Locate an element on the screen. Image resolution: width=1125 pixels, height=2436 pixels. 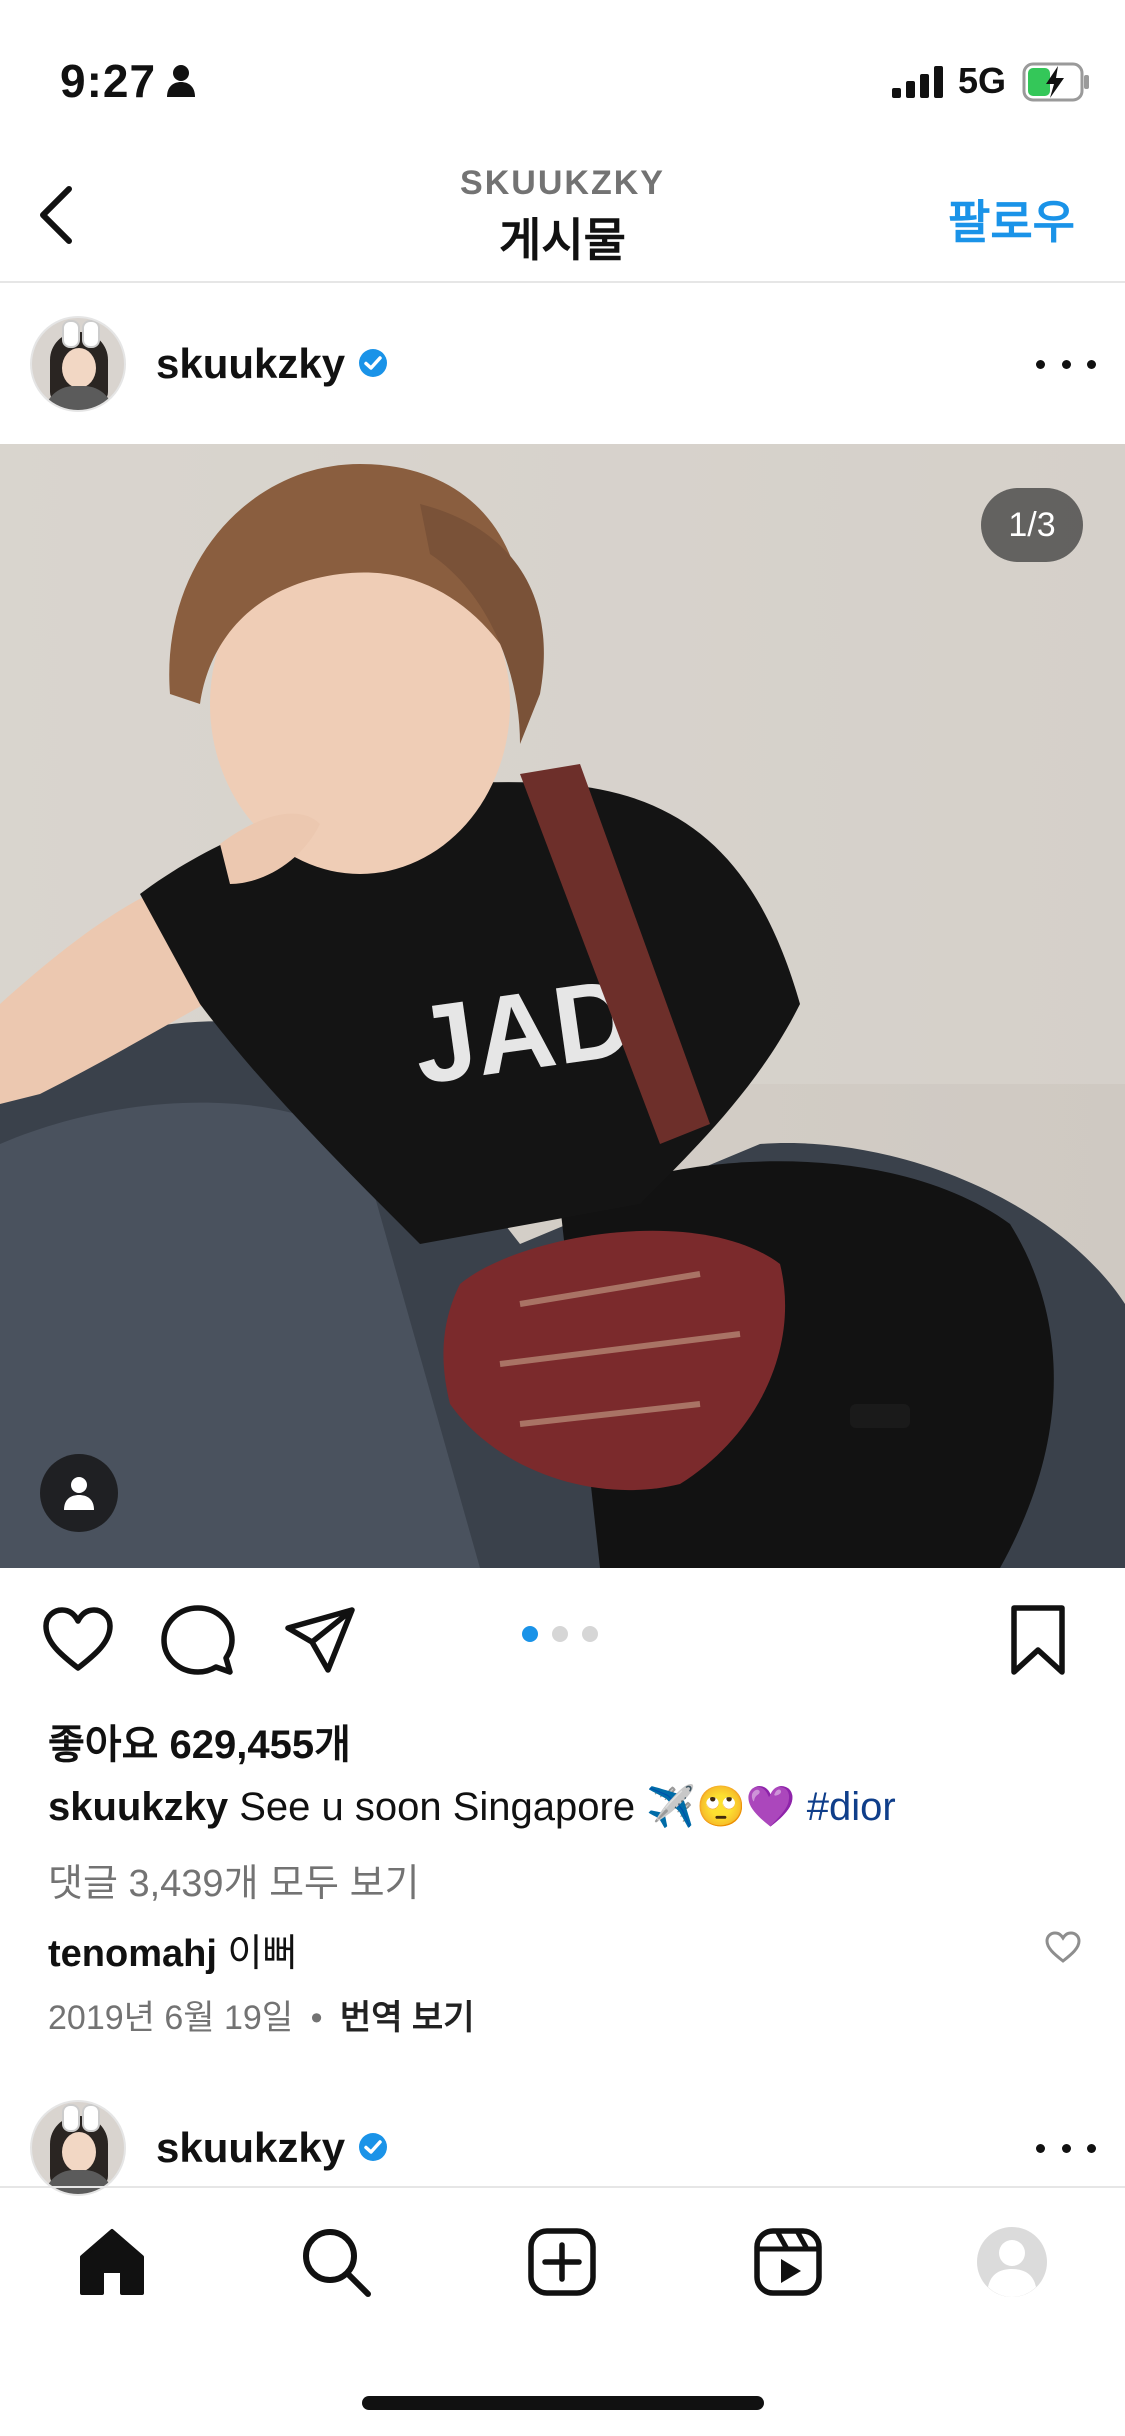
tagged-people-button is located at coordinates (79, 1493).